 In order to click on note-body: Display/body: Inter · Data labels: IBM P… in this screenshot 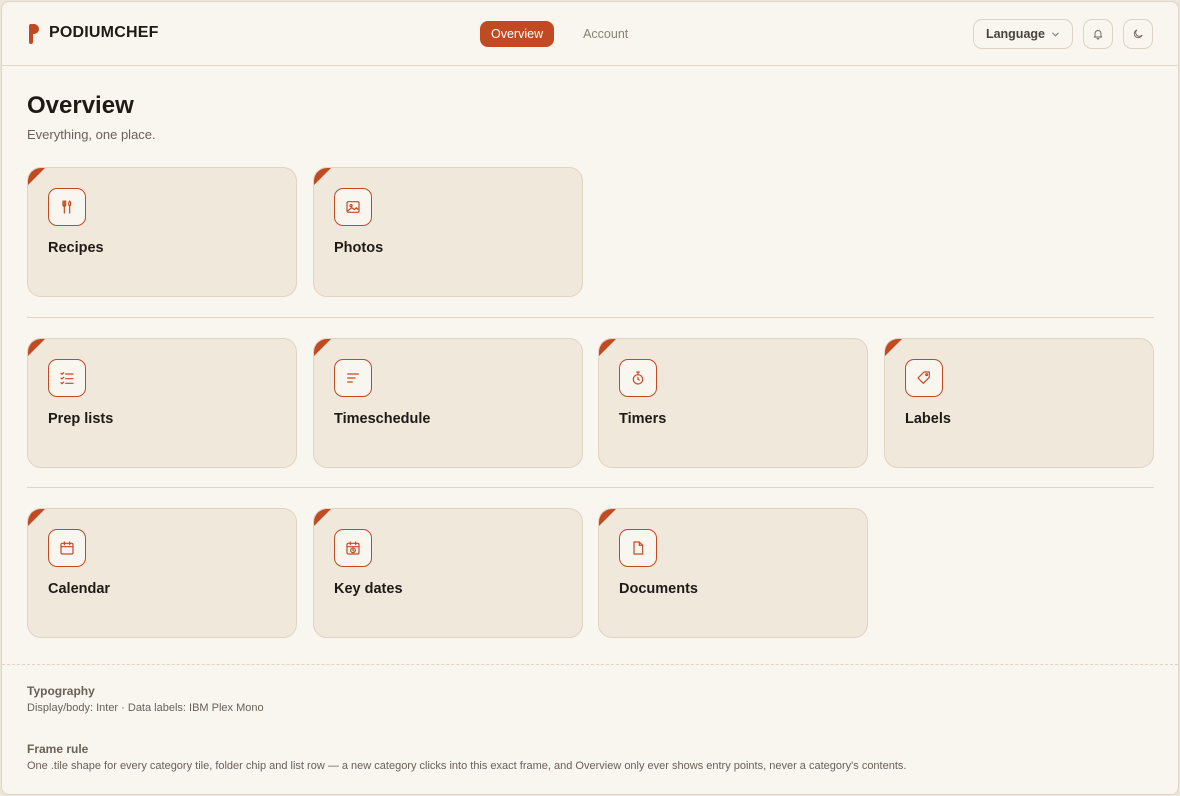, I will do `click(145, 708)`.